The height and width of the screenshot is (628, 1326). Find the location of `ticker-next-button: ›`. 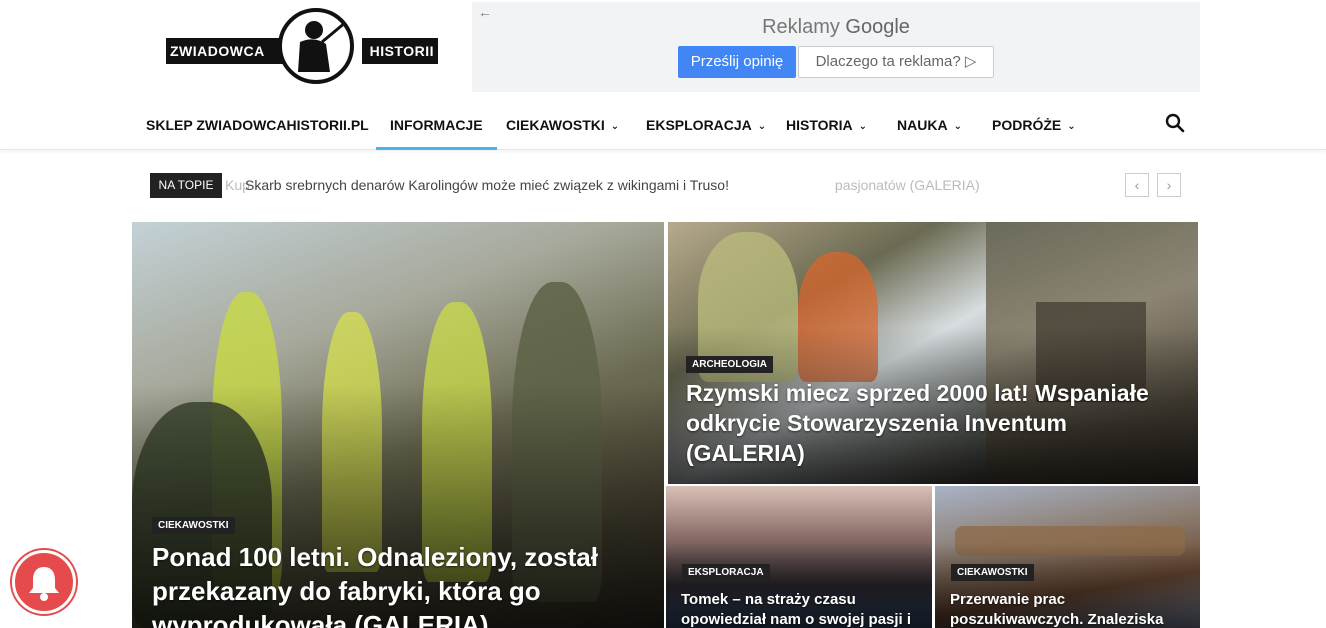

ticker-next-button: › is located at coordinates (1169, 185).